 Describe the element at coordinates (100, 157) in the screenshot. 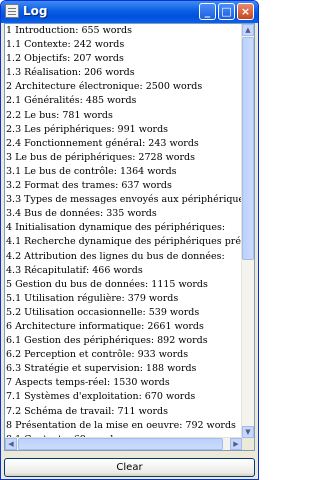

I see `log-line: 3 Le bus de périphériques: 2728 words` at that location.